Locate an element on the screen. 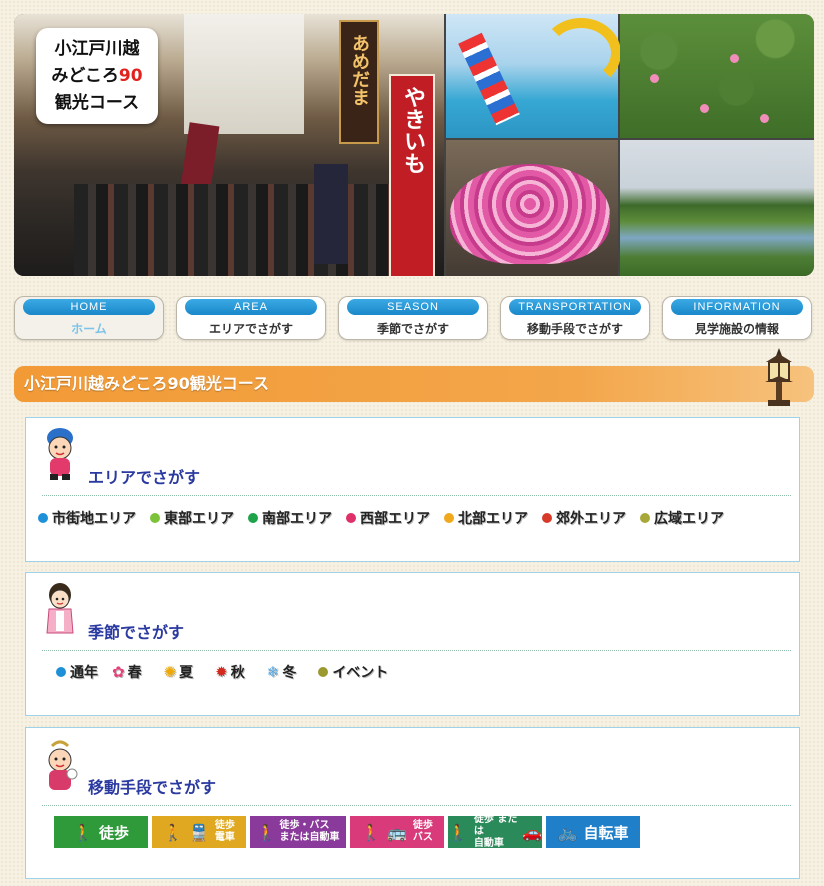 Image resolution: width=824 pixels, height=886 pixels. sweet-potato-banner: やきいも is located at coordinates (412, 175).